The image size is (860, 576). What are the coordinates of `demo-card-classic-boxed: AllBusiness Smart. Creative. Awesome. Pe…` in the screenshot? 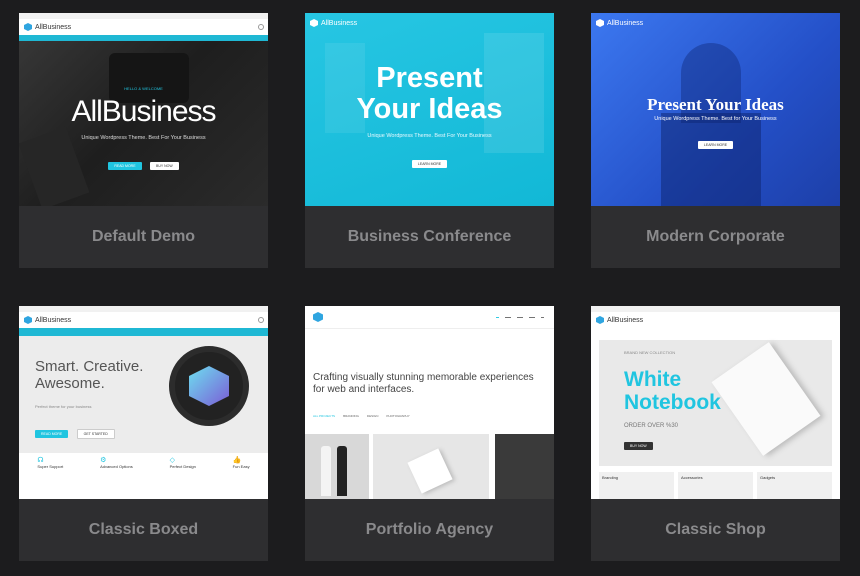 It's located at (143, 433).